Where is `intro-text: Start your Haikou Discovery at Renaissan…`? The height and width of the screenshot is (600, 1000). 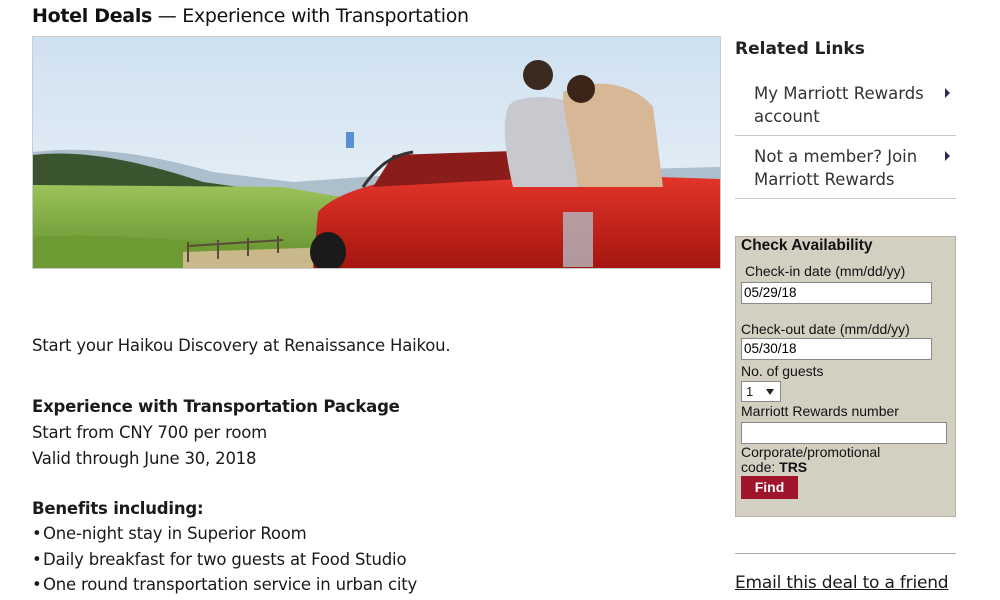
intro-text: Start your Haikou Discovery at Renaissan… is located at coordinates (241, 345).